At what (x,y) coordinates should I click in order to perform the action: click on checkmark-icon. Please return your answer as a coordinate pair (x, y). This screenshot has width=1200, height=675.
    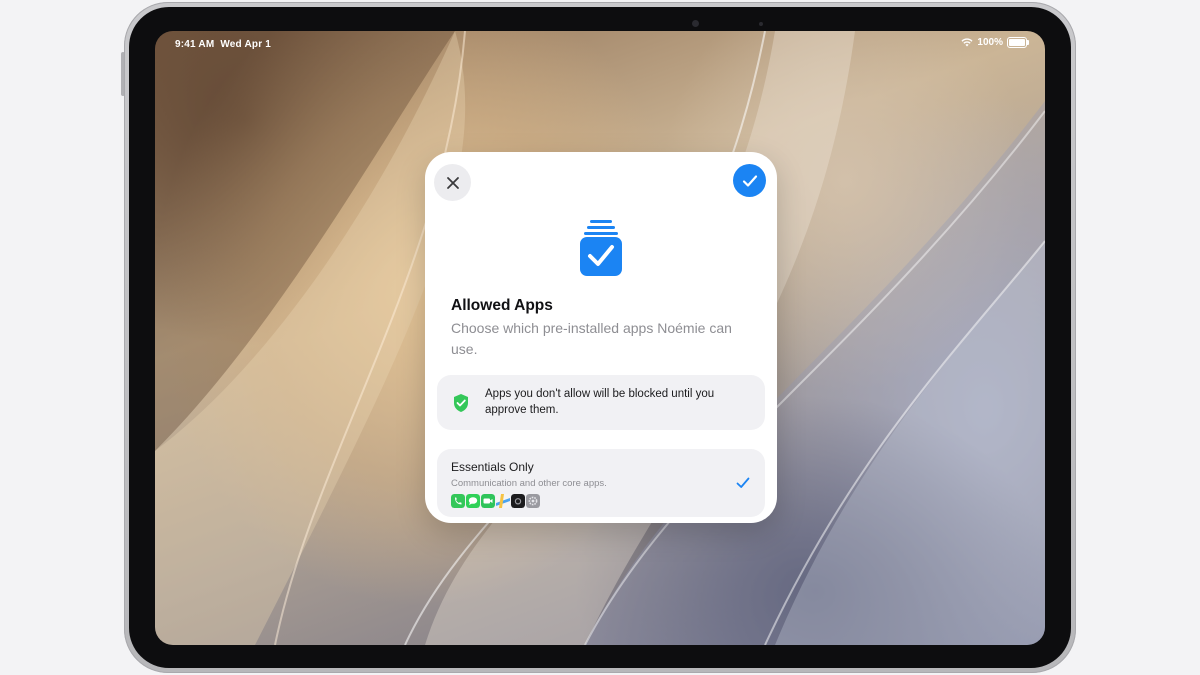
    Looking at the image, I should click on (749, 180).